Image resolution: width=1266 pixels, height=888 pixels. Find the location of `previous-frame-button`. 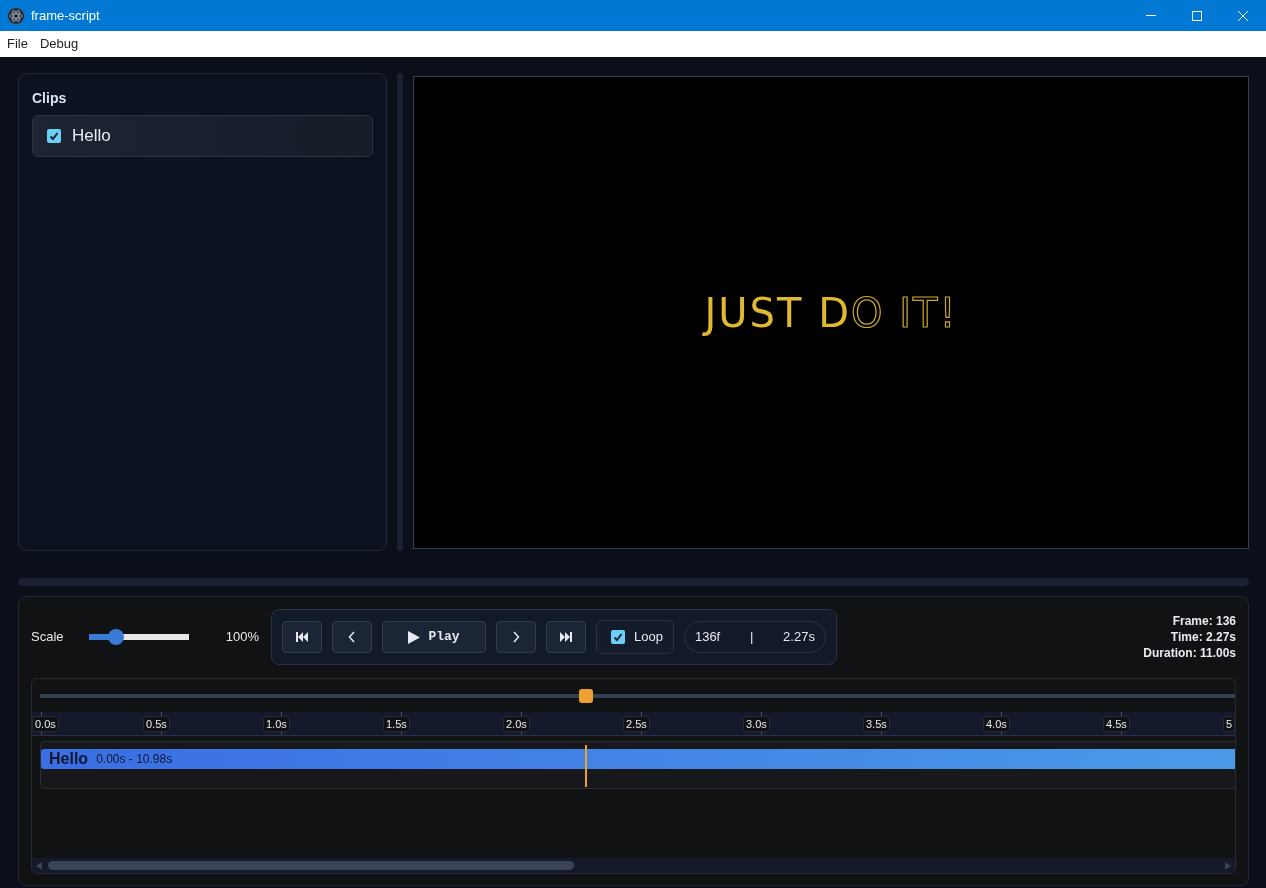

previous-frame-button is located at coordinates (352, 637).